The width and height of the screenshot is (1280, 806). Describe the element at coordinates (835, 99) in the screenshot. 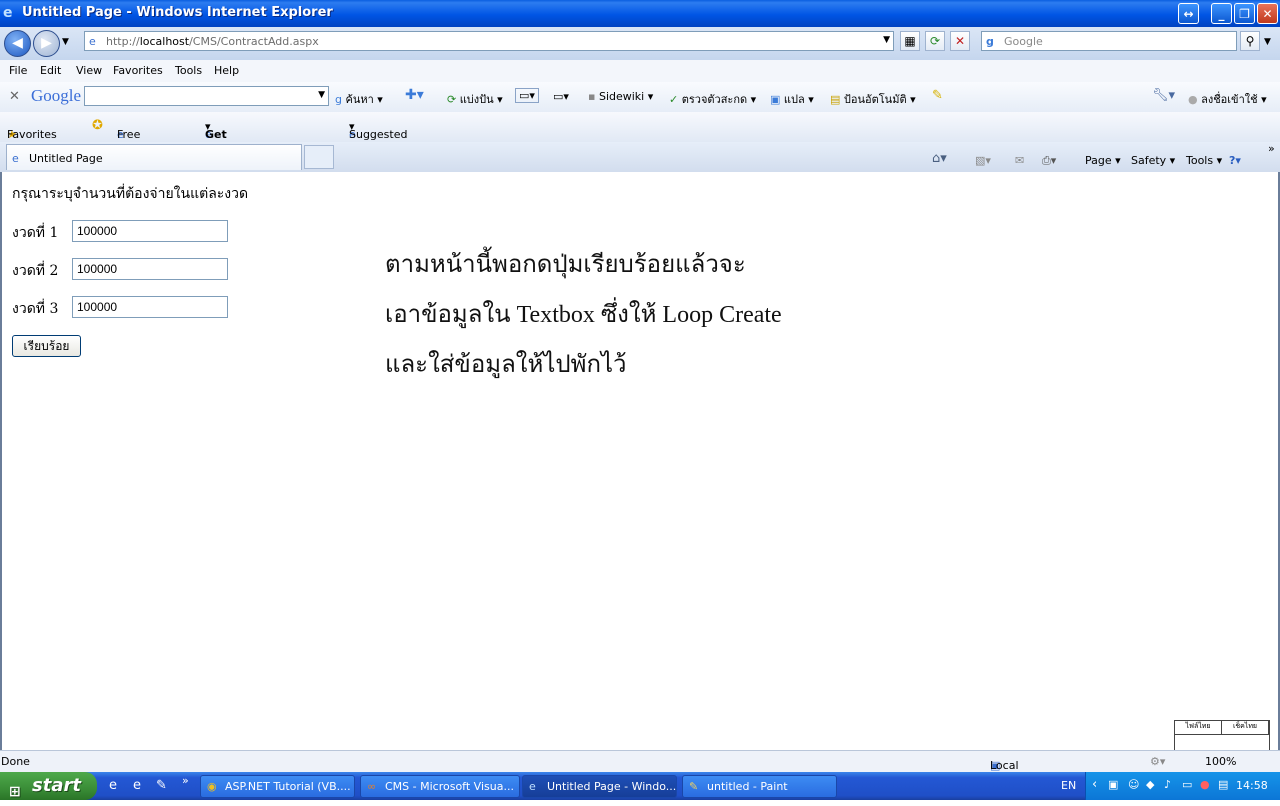

I see `autofill-icon: ▤` at that location.